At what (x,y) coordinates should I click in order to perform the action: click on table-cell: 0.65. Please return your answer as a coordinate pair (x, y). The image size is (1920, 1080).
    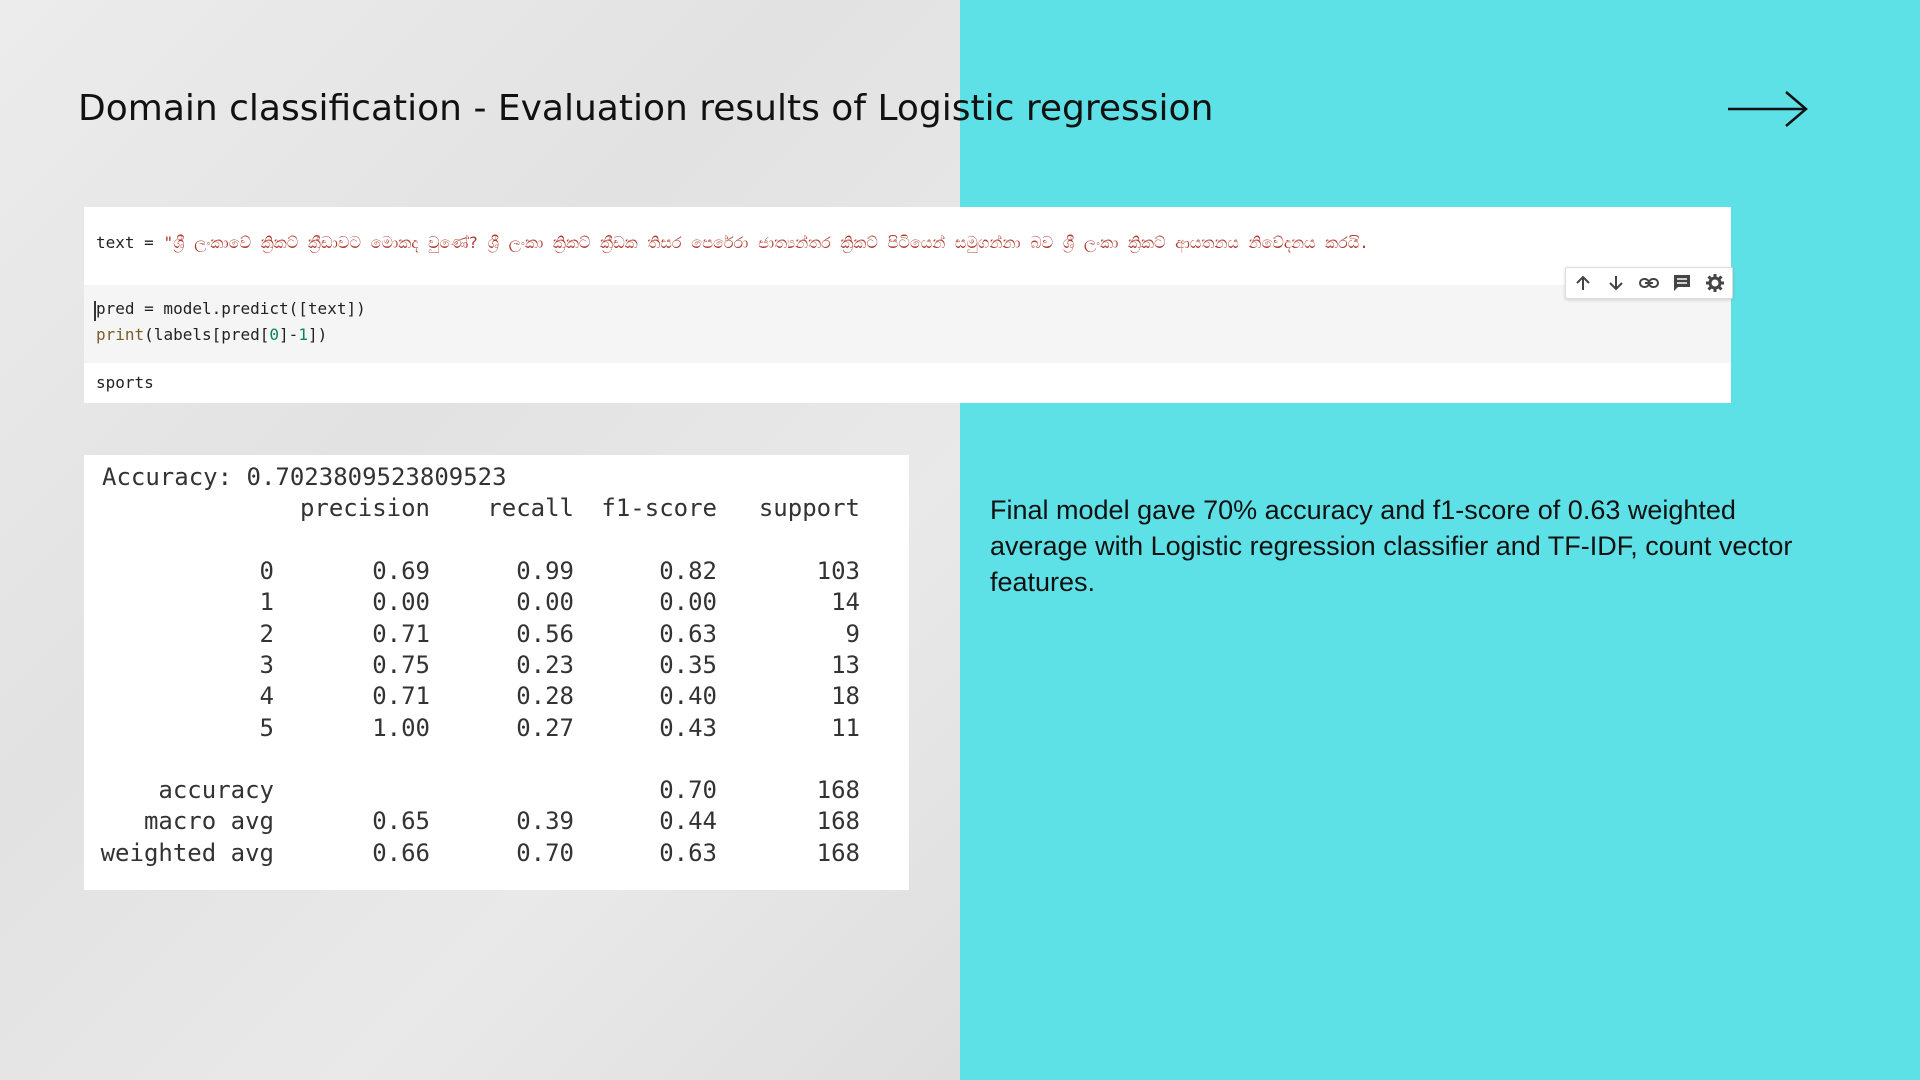
    Looking at the image, I should click on (401, 821).